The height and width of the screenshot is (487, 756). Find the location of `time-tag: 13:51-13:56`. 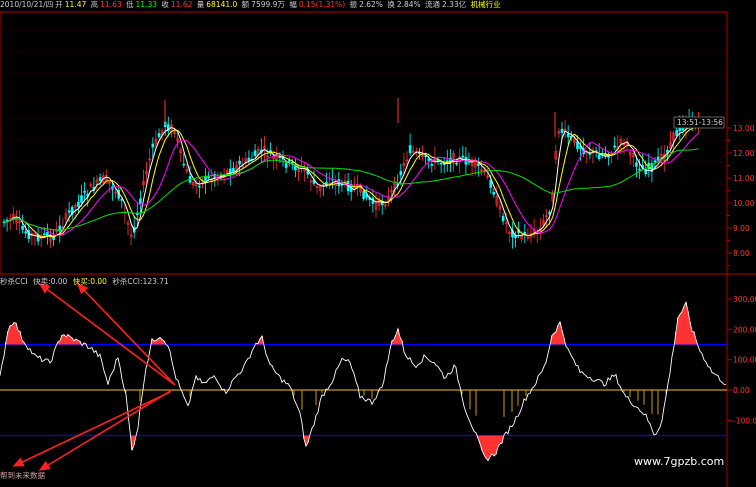

time-tag: 13:51-13:56 is located at coordinates (699, 122).